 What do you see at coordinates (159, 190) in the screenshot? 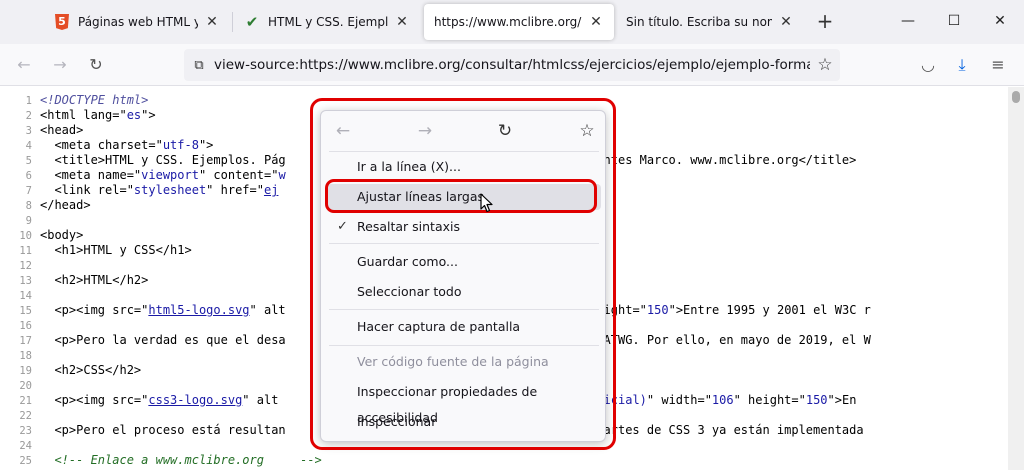
I see `source-code-text: <link rel="stylesheet" href="ej` at bounding box center [159, 190].